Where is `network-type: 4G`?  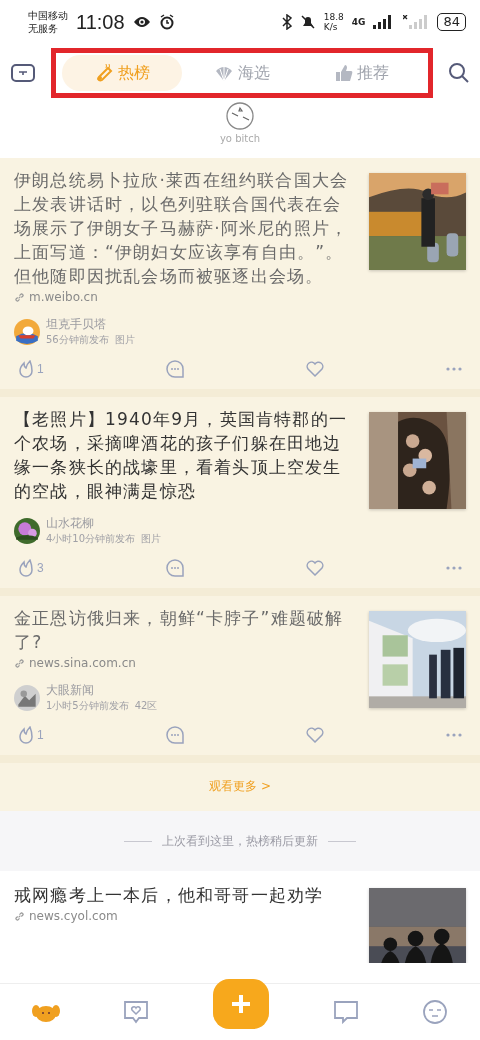 network-type: 4G is located at coordinates (358, 22).